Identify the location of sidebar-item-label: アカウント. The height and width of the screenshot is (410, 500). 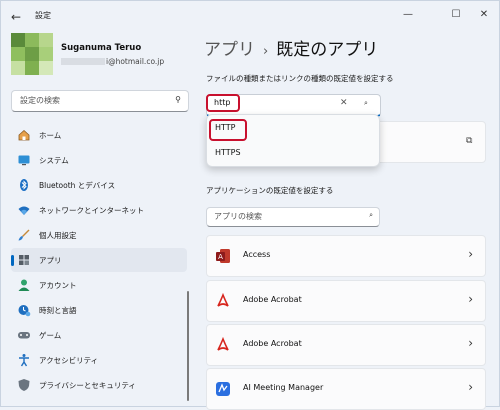
(58, 285).